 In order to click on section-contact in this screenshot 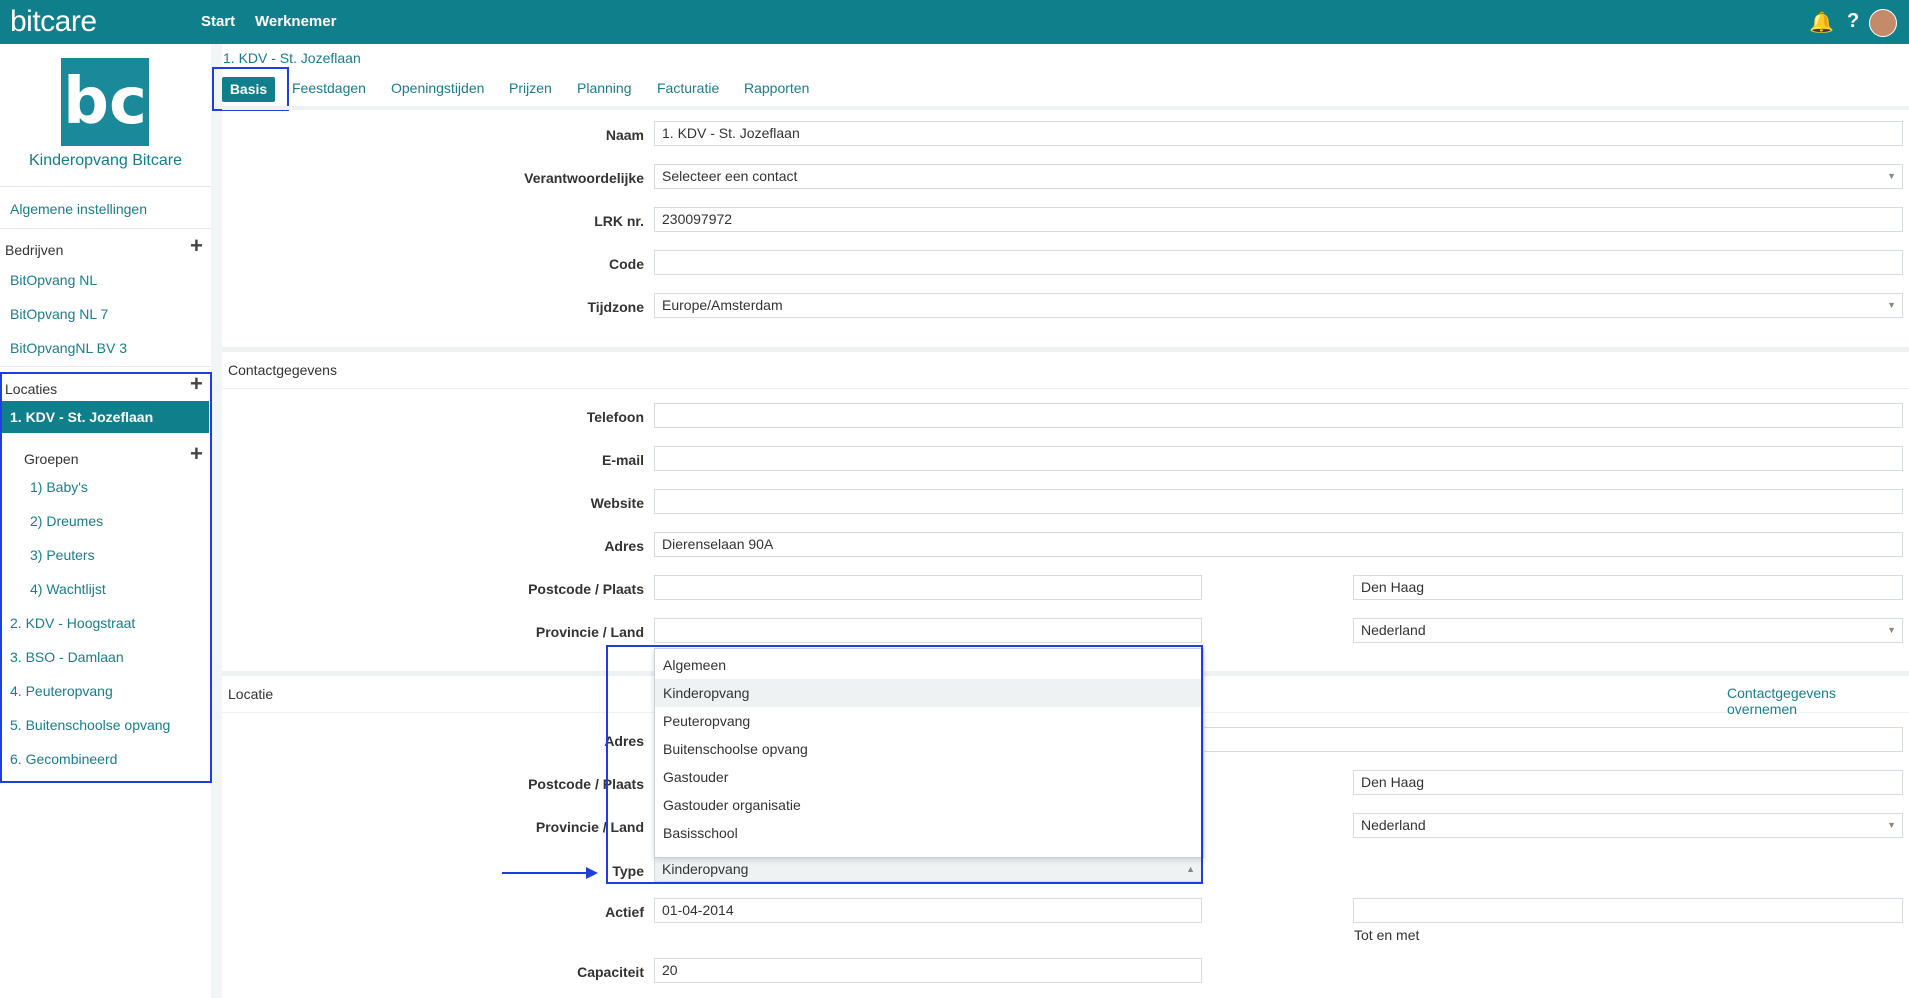, I will do `click(1065, 368)`.